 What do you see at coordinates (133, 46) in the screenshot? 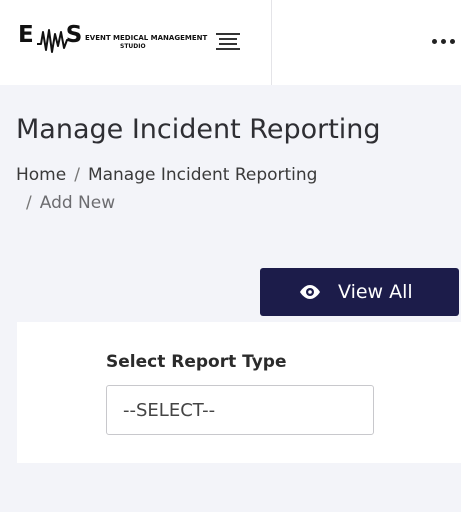
I see `logo-tagline-studio: STUDIO` at bounding box center [133, 46].